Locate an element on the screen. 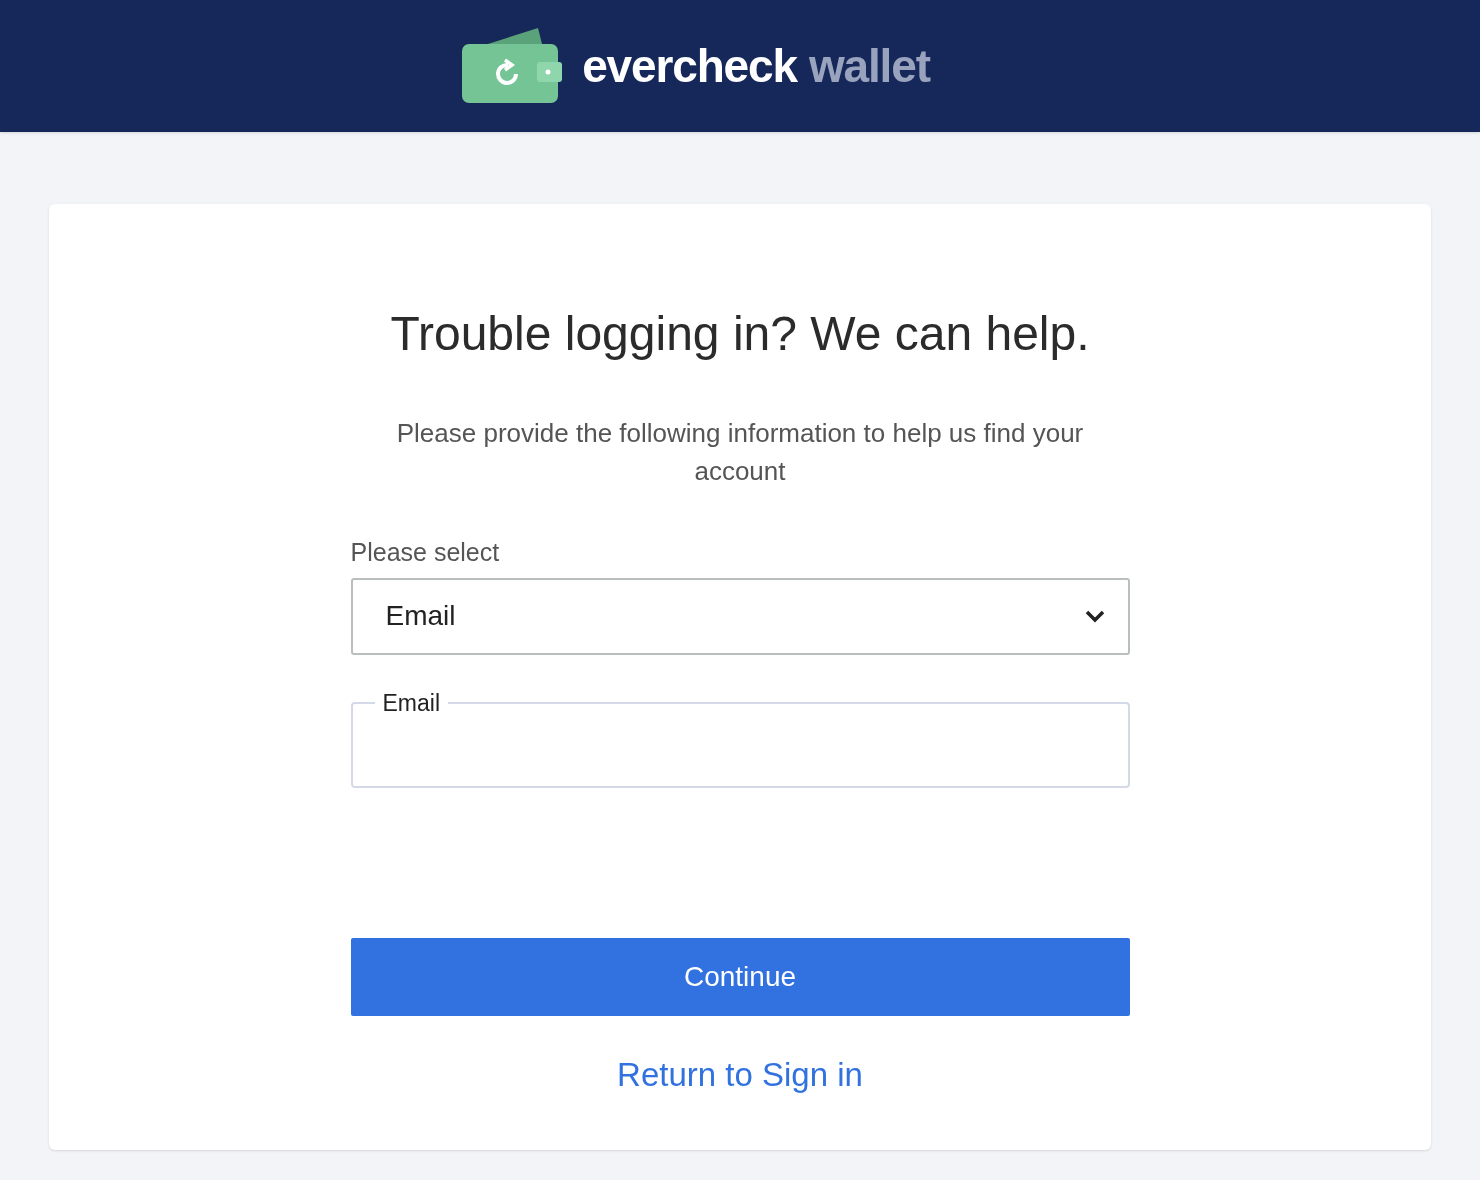 This screenshot has height=1180, width=1480. page-title: Trouble logging in? We can help. is located at coordinates (740, 334).